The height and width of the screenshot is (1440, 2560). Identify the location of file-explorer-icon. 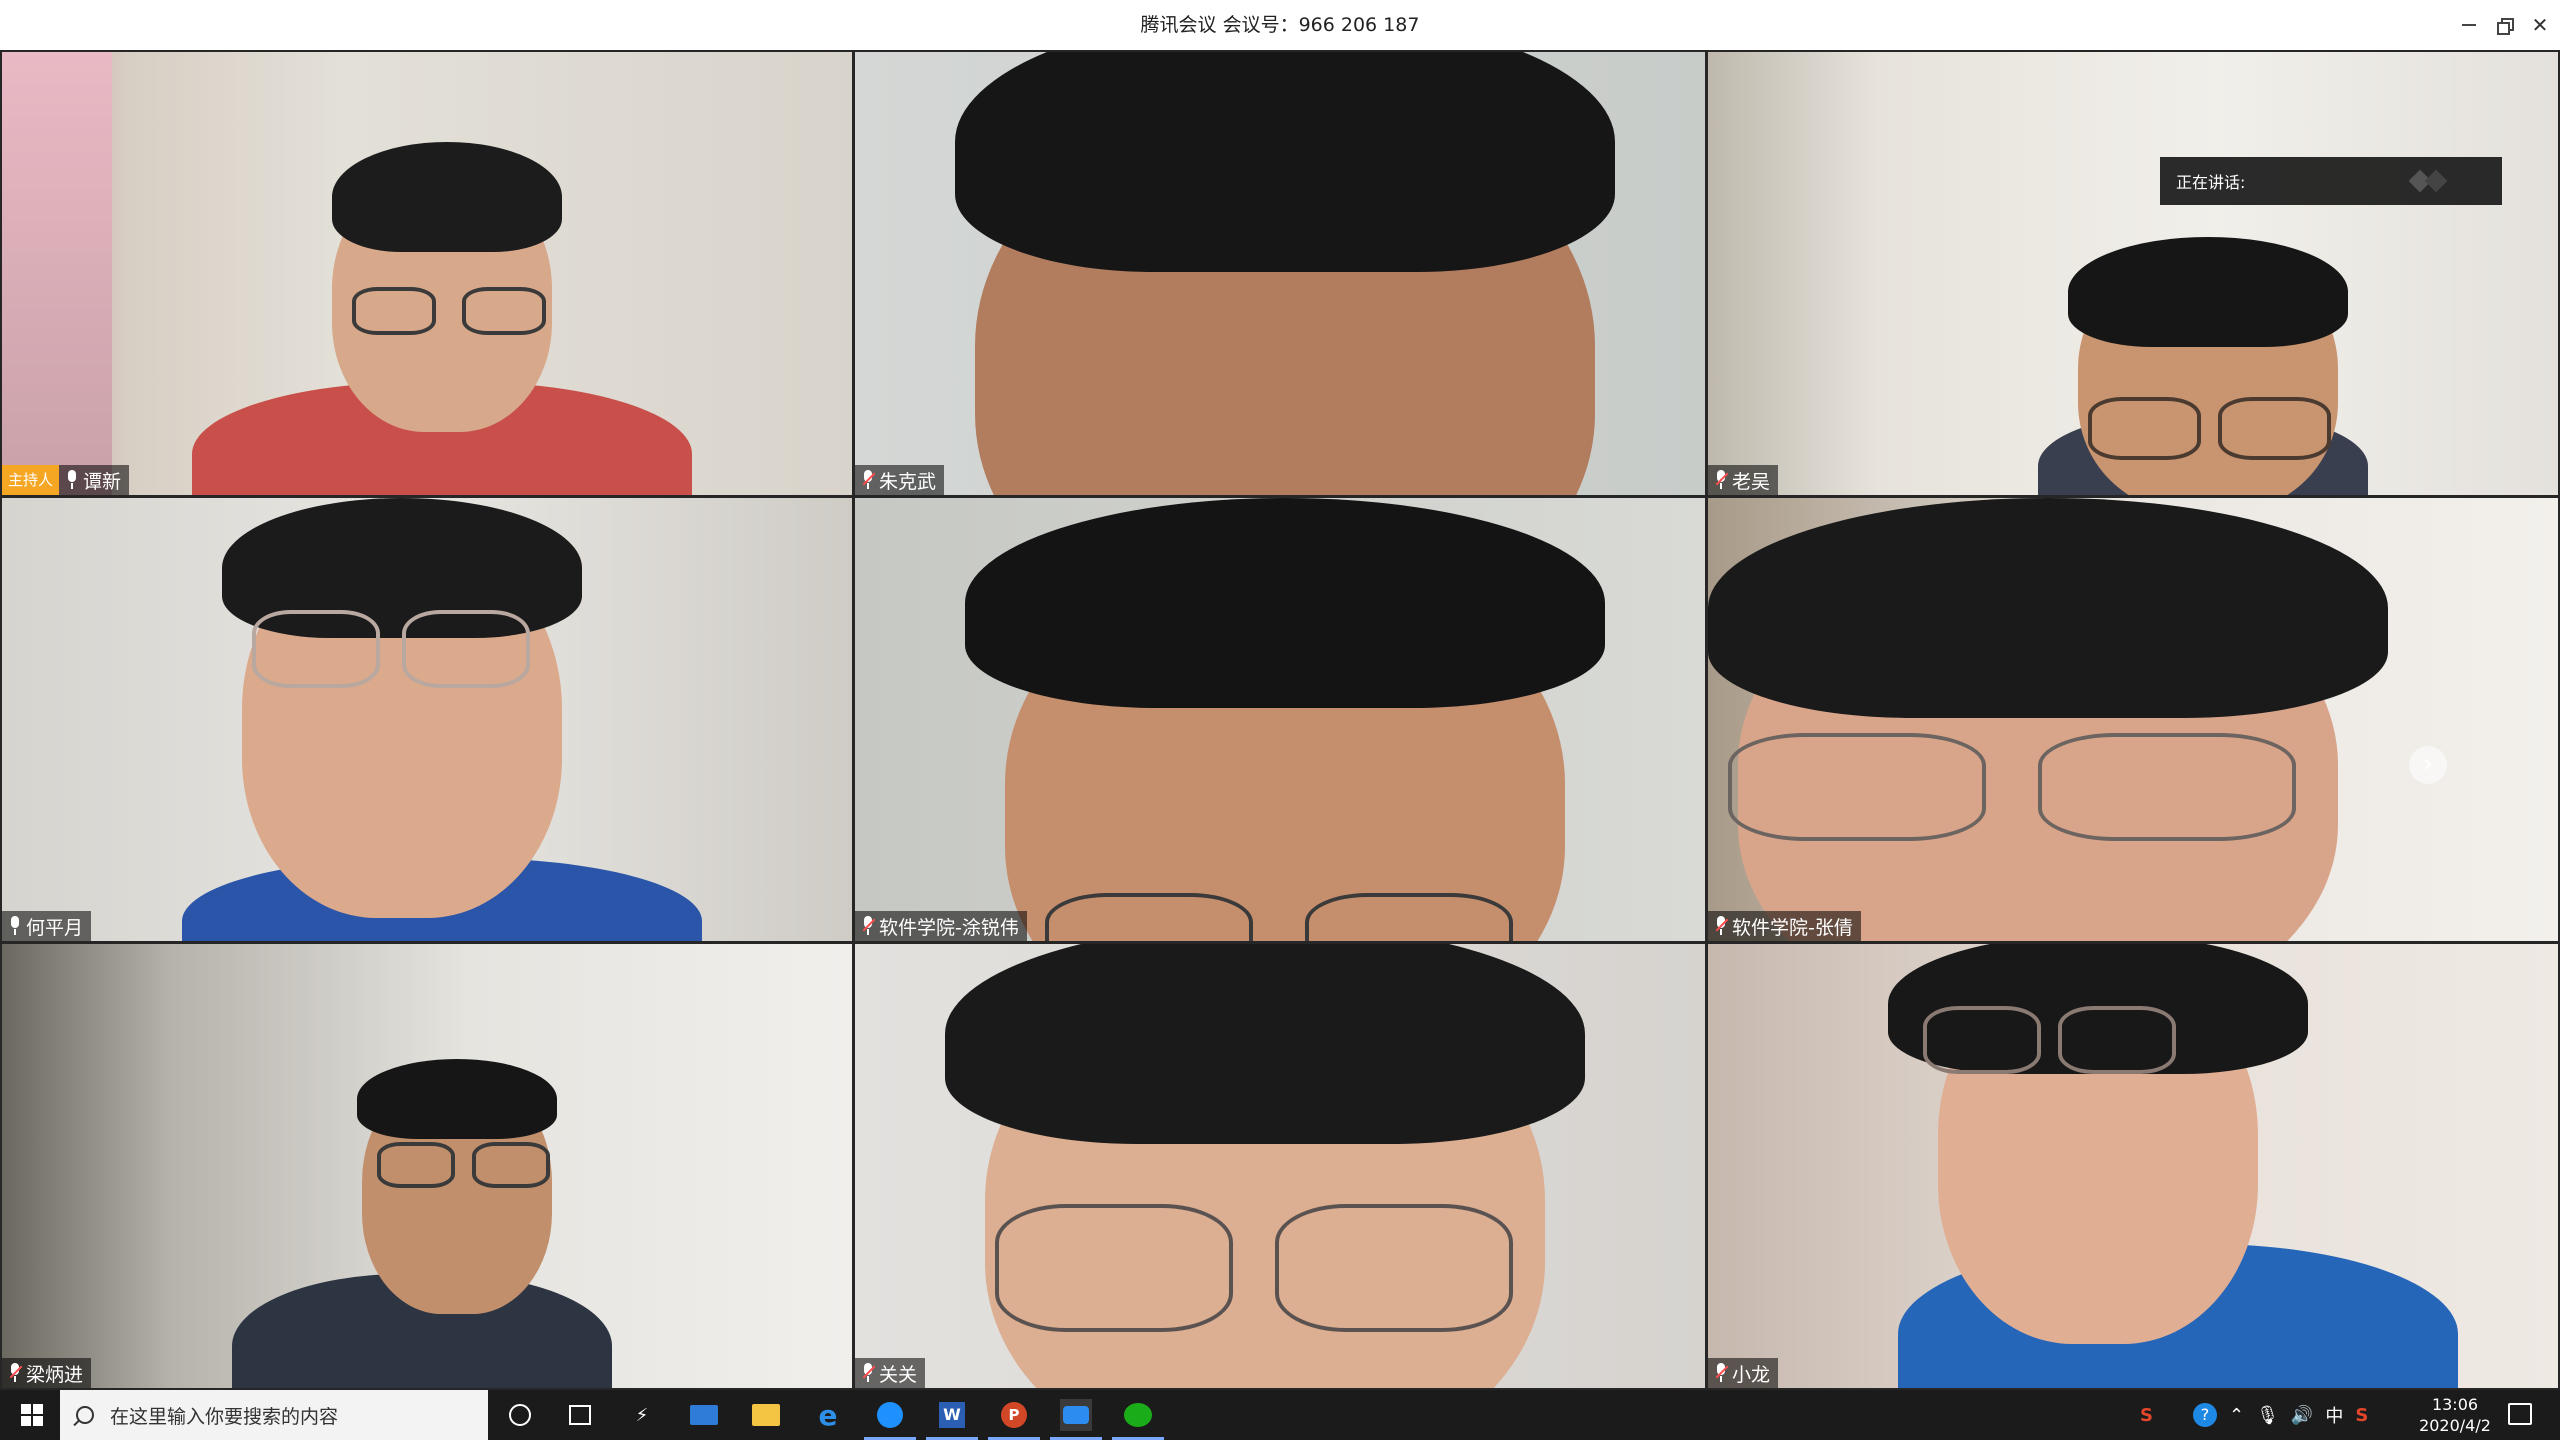
(766, 1415).